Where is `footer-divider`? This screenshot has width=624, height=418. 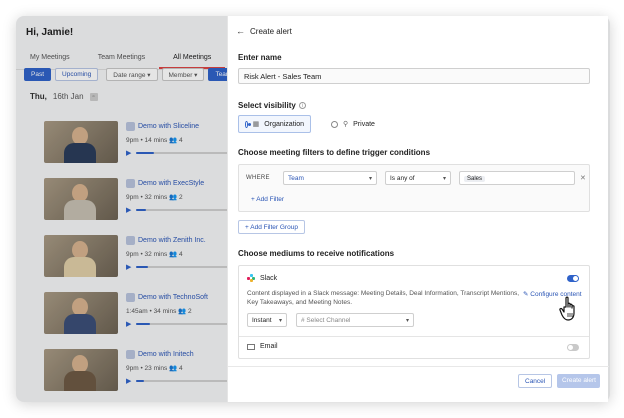
footer-divider is located at coordinates (418, 366).